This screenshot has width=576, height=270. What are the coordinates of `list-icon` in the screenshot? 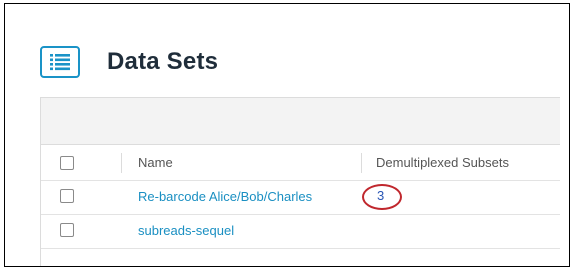 It's located at (60, 62).